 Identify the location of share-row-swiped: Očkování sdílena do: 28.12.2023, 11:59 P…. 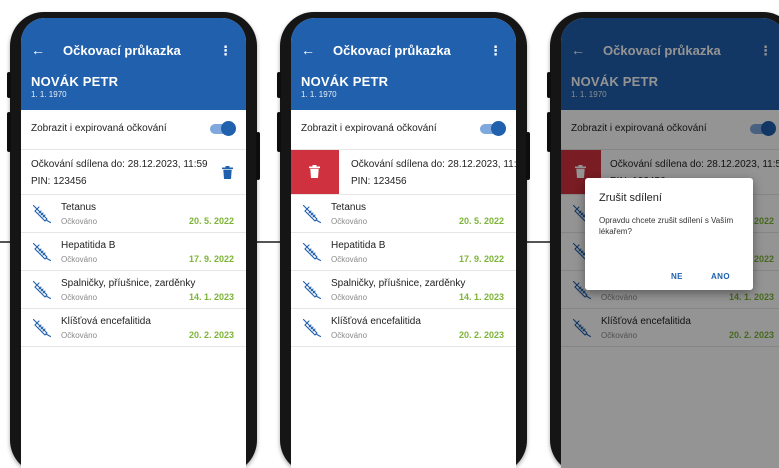
(403, 172).